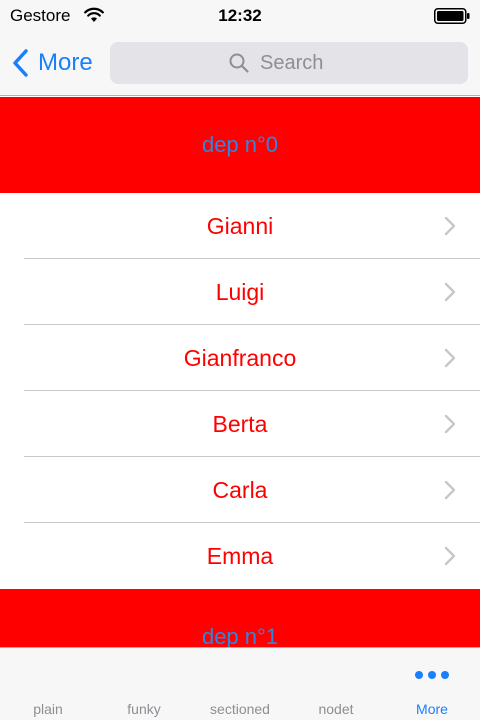 This screenshot has height=720, width=480. What do you see at coordinates (432, 709) in the screenshot?
I see `tab-label: More` at bounding box center [432, 709].